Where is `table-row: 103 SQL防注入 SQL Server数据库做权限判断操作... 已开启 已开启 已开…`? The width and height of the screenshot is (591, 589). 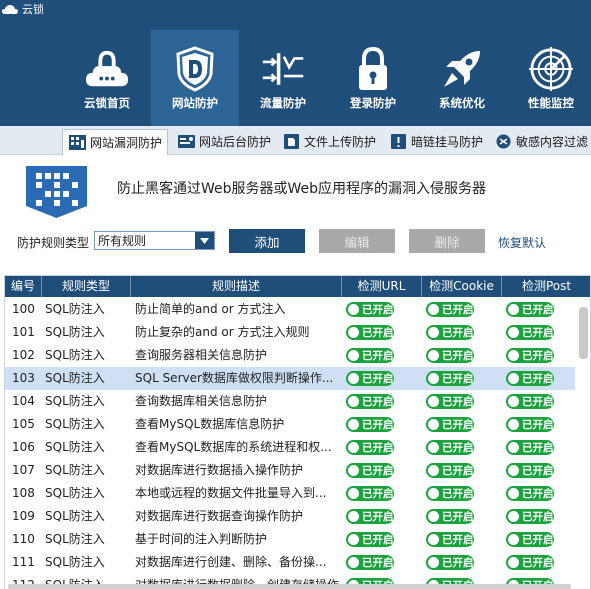 table-row: 103 SQL防注入 SQL Server数据库做权限判断操作... 已开启 已开启 已开… is located at coordinates (290, 378).